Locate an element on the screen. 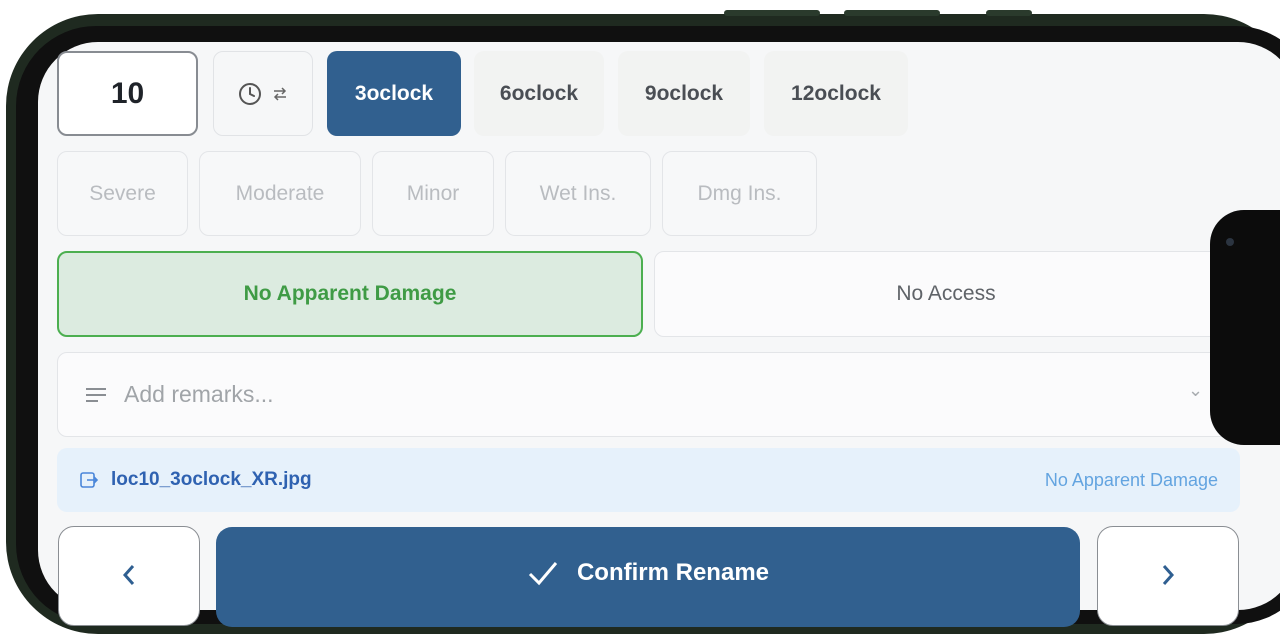 Image resolution: width=1280 pixels, height=634 pixels. no-apparent-damage-button: No Apparent Damage is located at coordinates (350, 294).